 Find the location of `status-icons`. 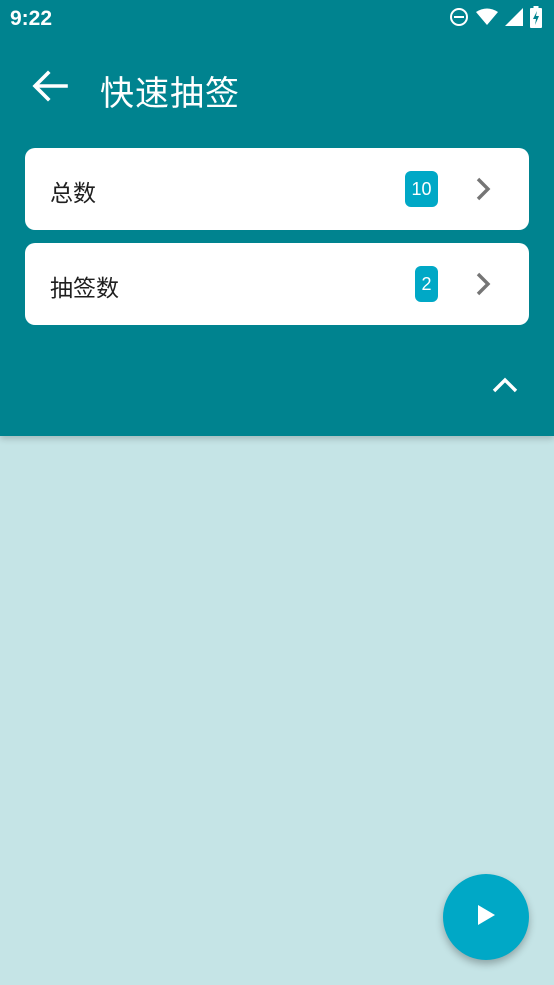

status-icons is located at coordinates (495, 19).